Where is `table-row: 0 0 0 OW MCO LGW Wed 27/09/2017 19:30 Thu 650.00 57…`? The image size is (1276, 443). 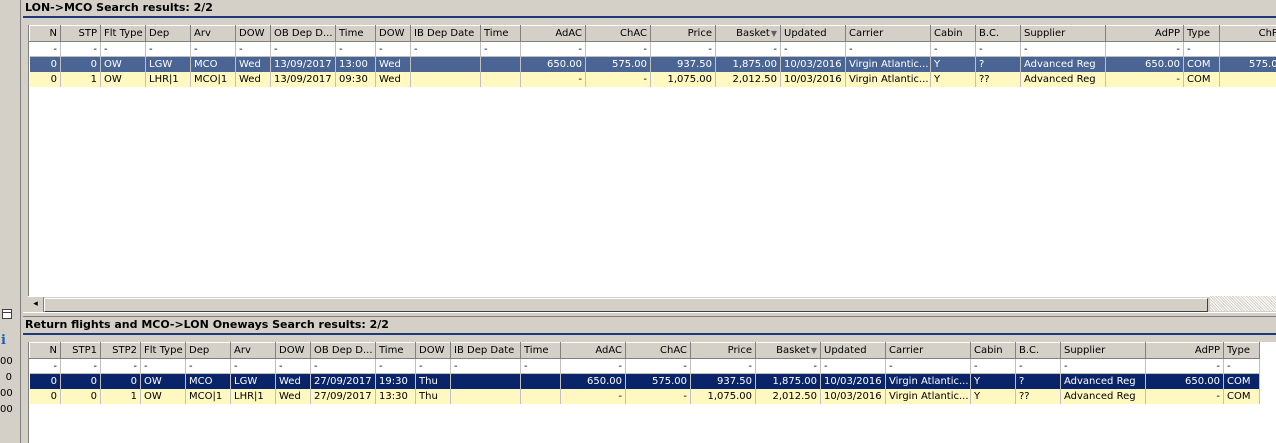 table-row: 0 0 0 OW MCO LGW Wed 27/09/2017 19:30 Thu 650.00 57… is located at coordinates (644, 381).